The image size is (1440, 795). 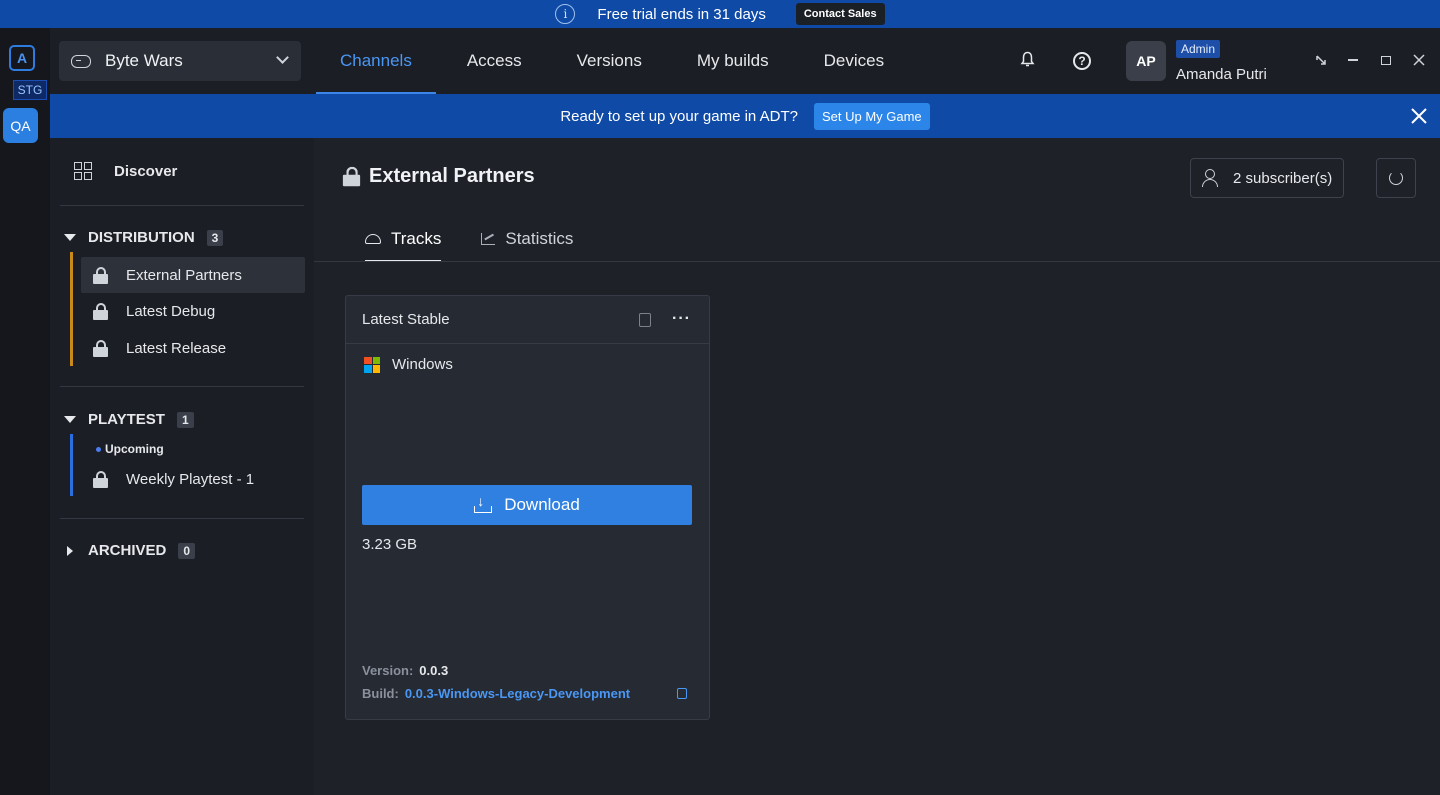 I want to click on info-icon: i, so click(x=565, y=14).